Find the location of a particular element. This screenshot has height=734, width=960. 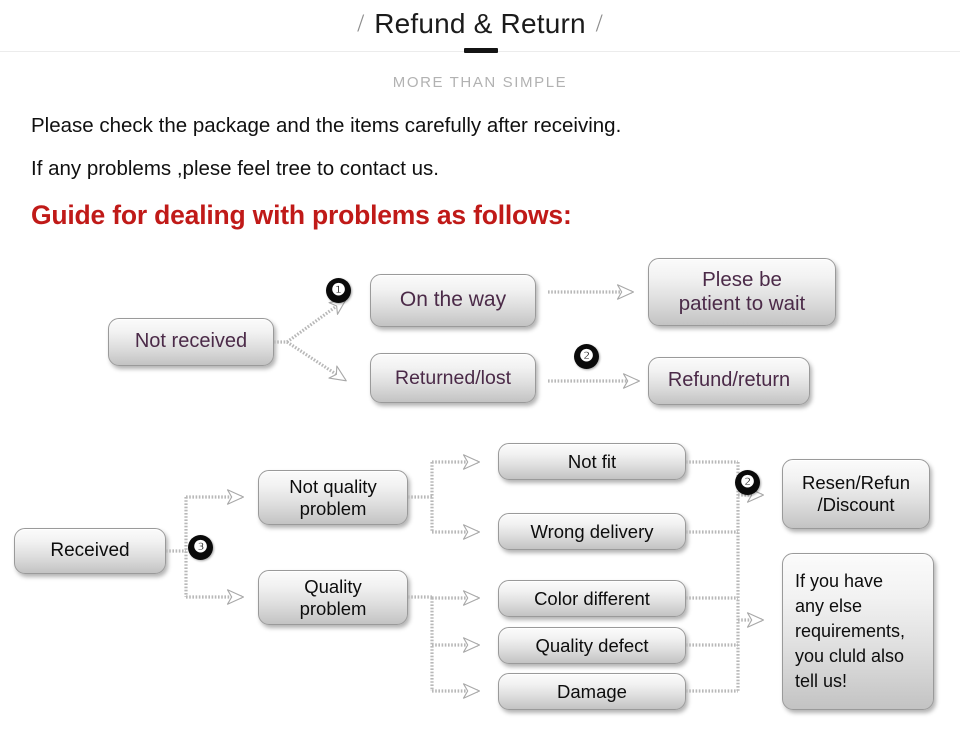

node-refund-return: Refund/return is located at coordinates (729, 381).